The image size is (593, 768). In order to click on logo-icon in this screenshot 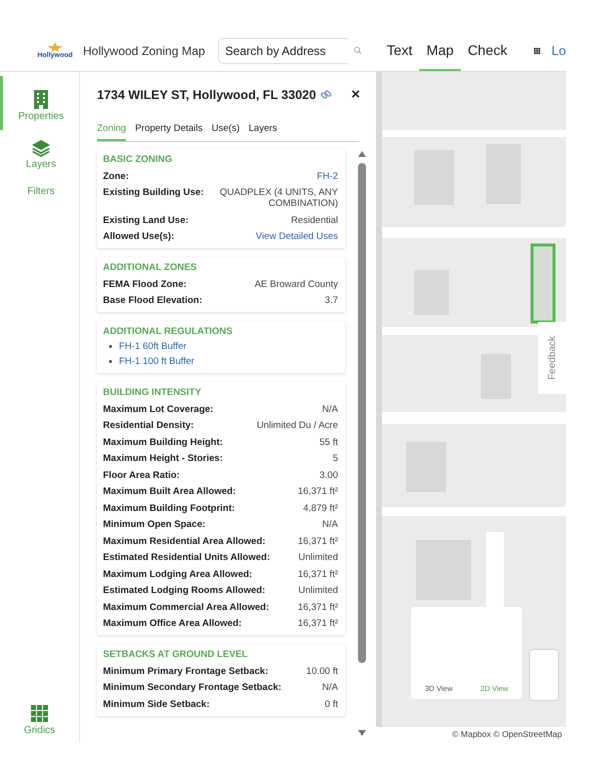, I will do `click(55, 47)`.